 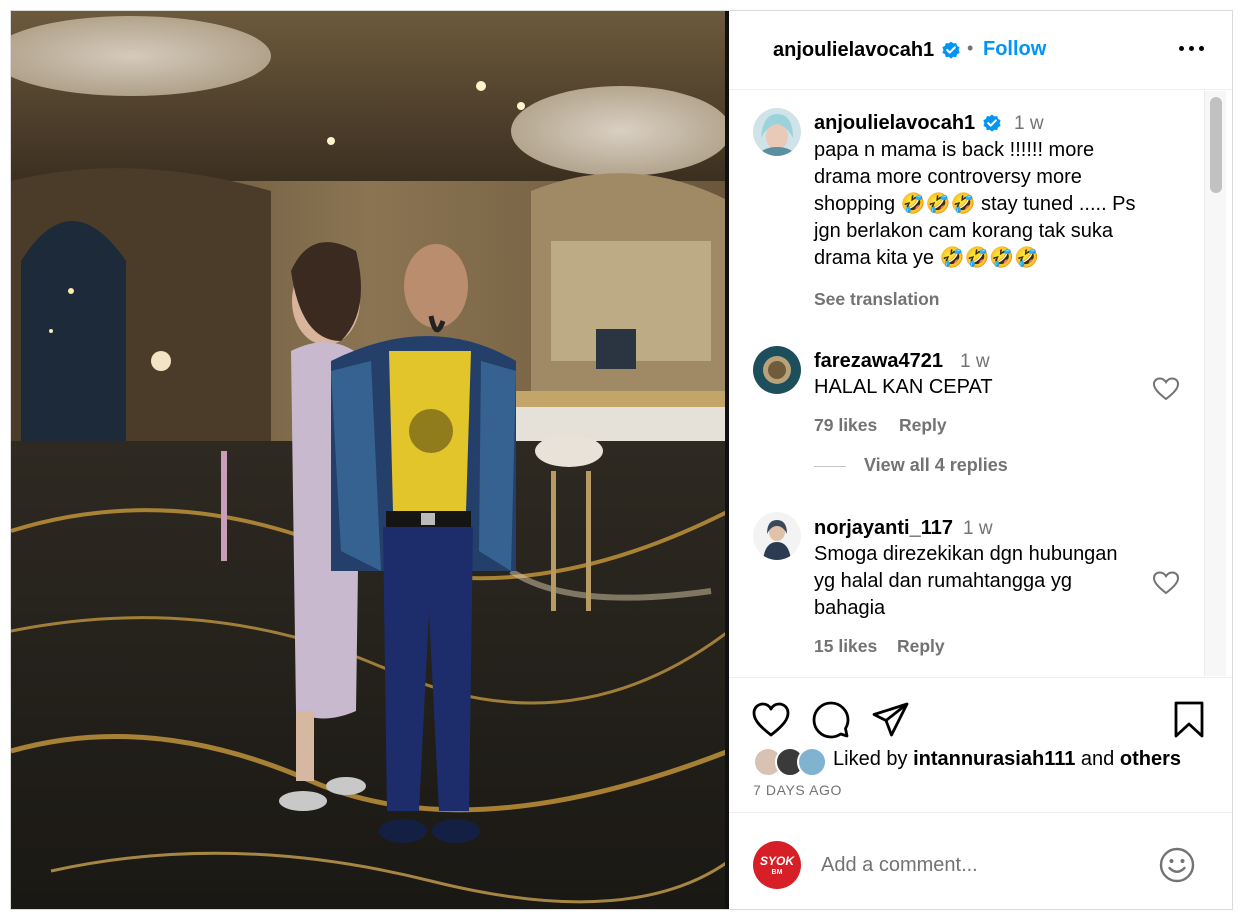 I want to click on author-username: anjoulielavocah1, so click(x=853, y=50).